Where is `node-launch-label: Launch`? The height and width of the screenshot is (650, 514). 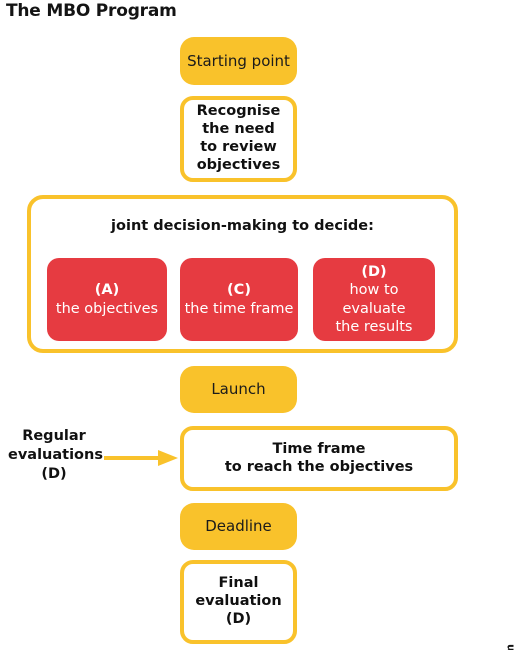 node-launch-label: Launch is located at coordinates (238, 389).